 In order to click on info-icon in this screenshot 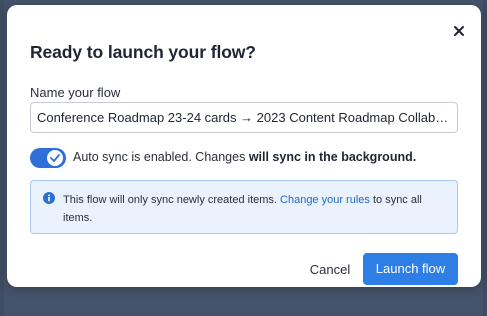, I will do `click(49, 198)`.